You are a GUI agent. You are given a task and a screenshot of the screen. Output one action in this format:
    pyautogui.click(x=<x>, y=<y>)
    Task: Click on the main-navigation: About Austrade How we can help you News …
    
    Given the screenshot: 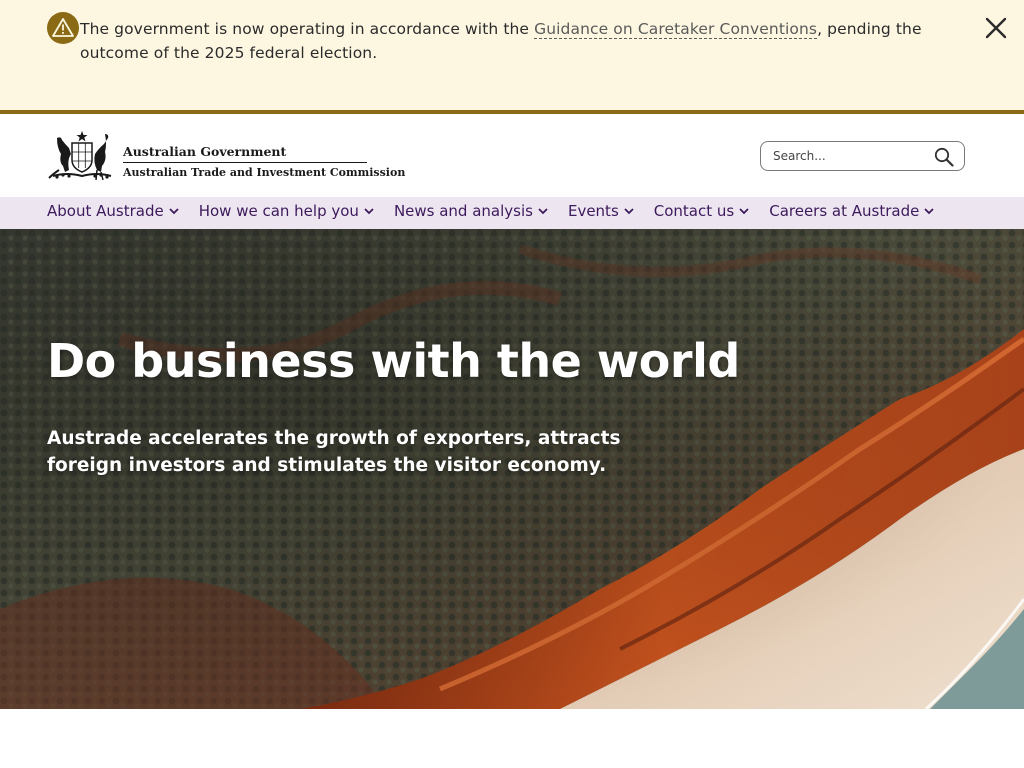 What is the action you would take?
    pyautogui.click(x=512, y=213)
    